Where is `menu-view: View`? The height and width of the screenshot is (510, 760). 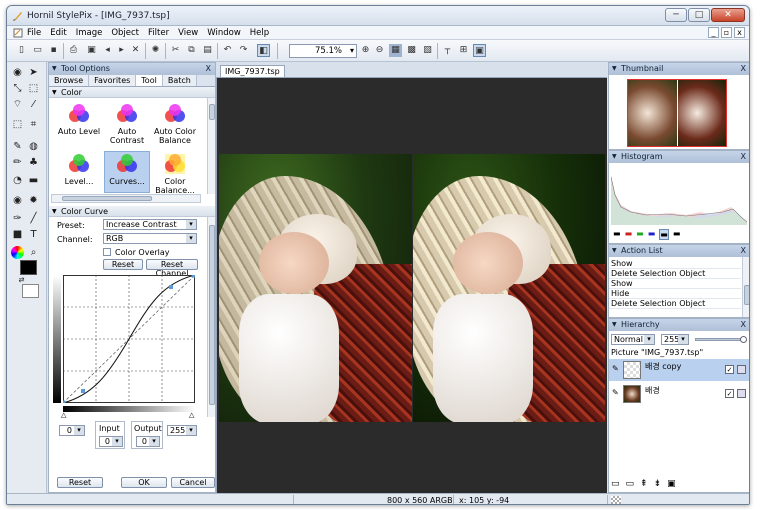 menu-view: View is located at coordinates (188, 33).